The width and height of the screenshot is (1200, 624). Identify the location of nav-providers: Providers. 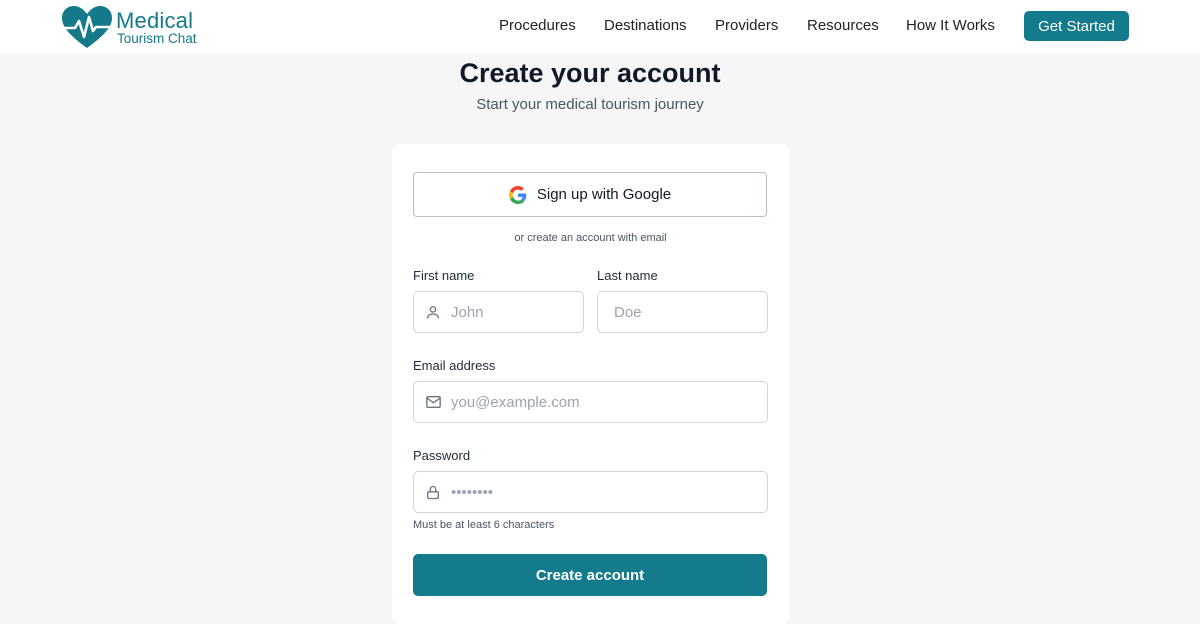
(746, 25).